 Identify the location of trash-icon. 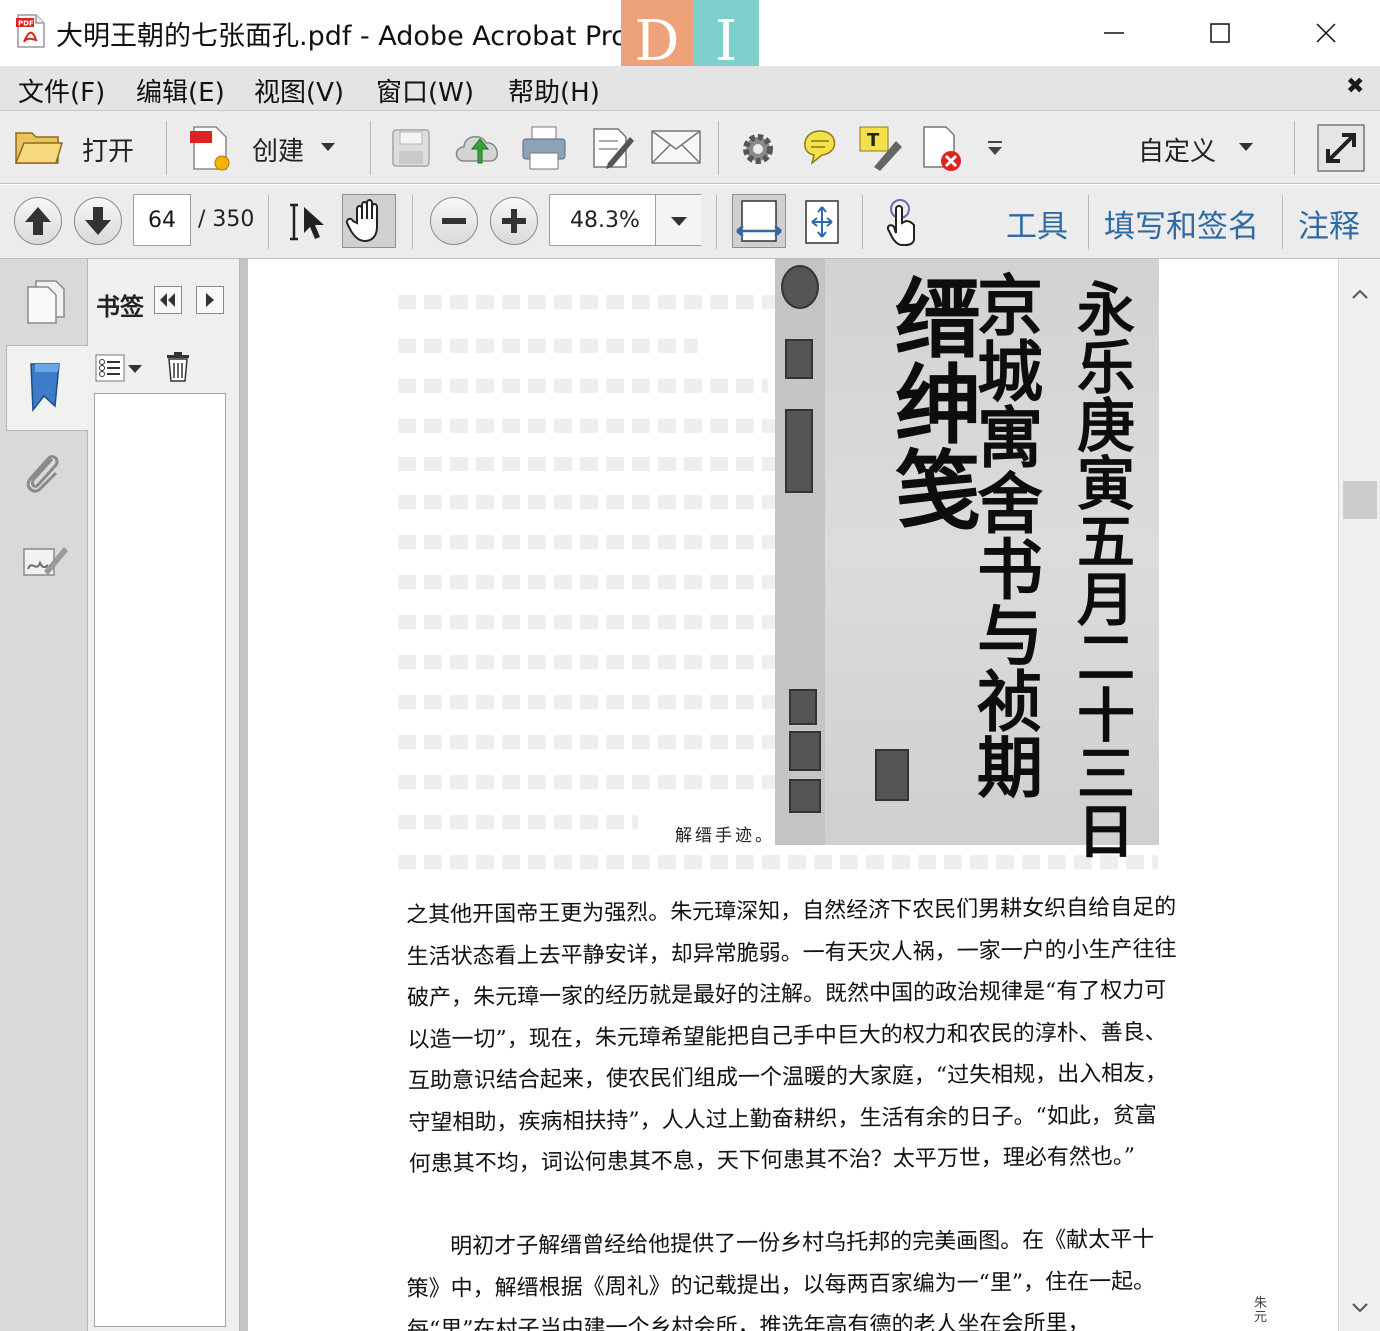
(178, 367).